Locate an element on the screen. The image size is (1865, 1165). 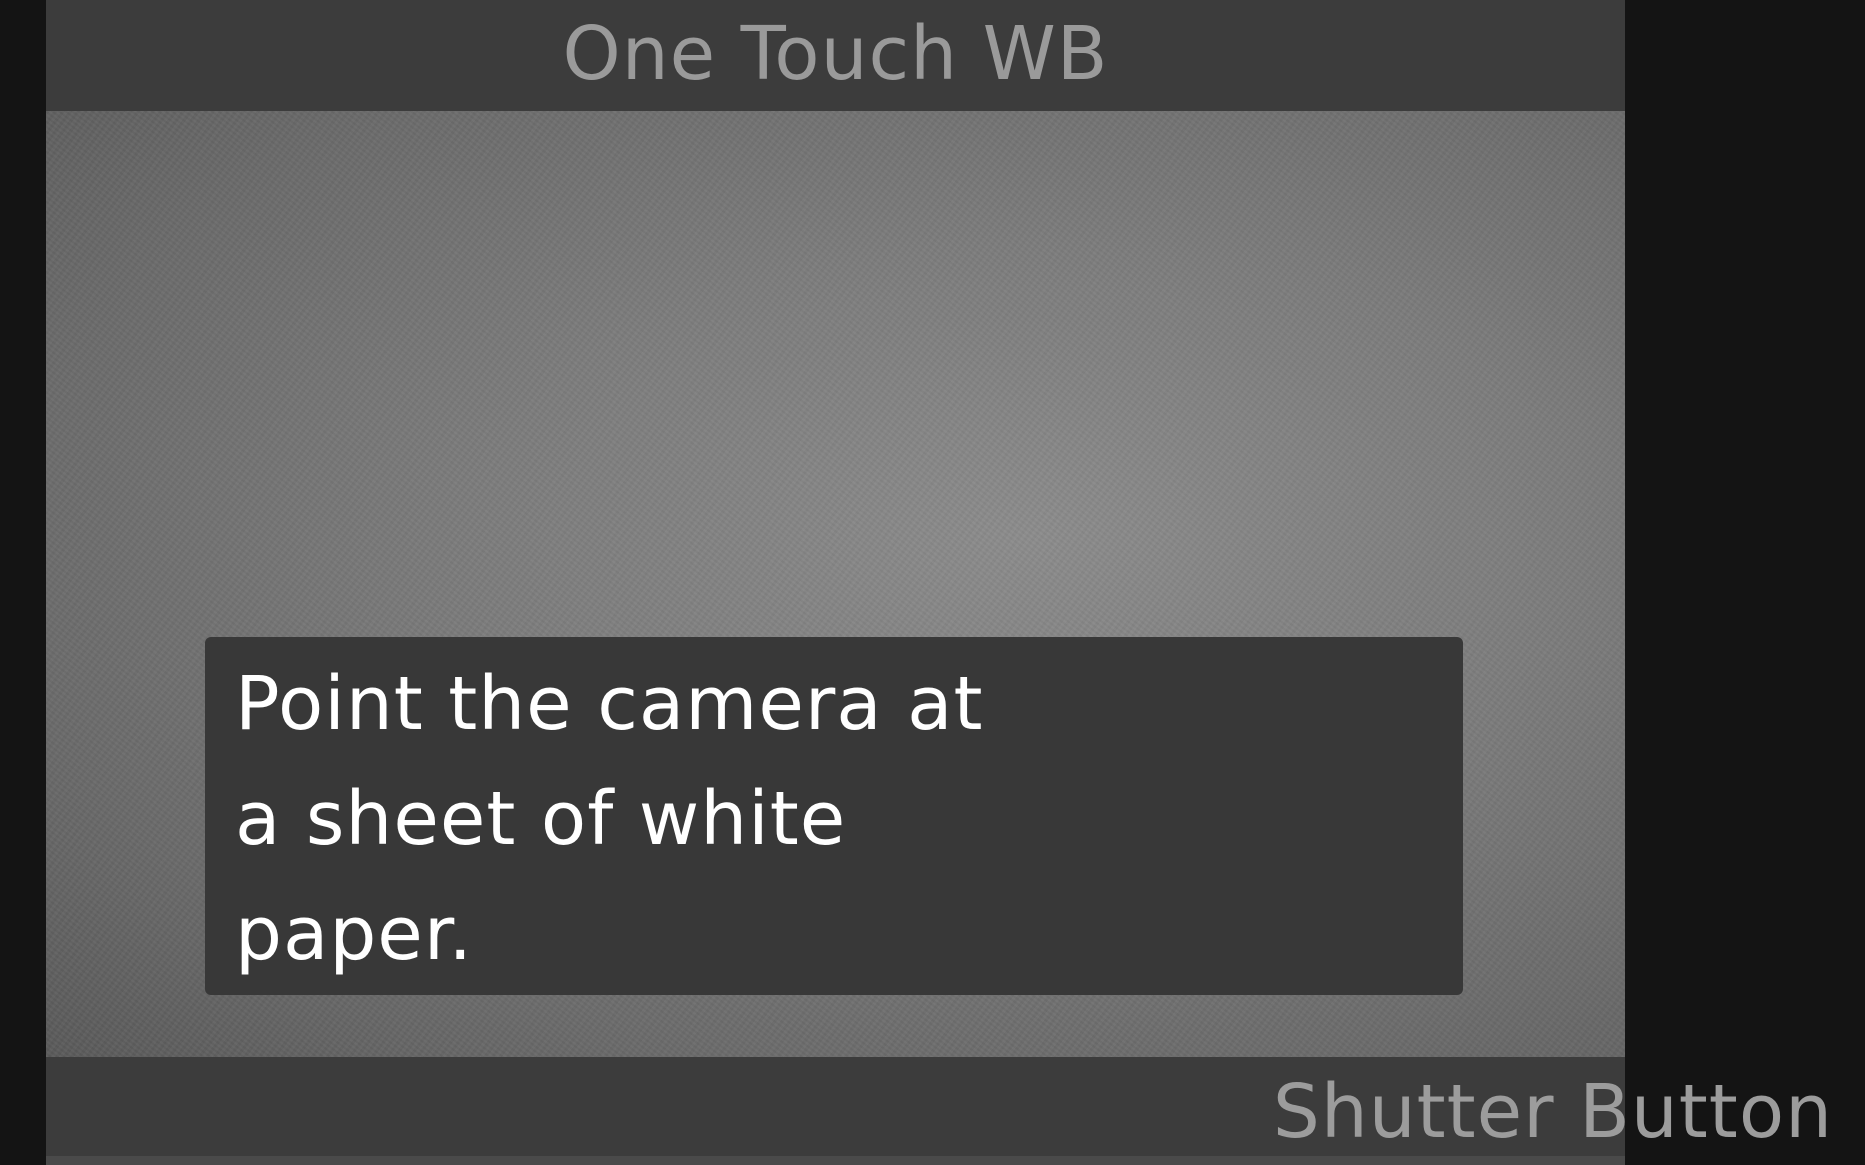
instruction-line-2: a sheet of white is located at coordinates (541, 819).